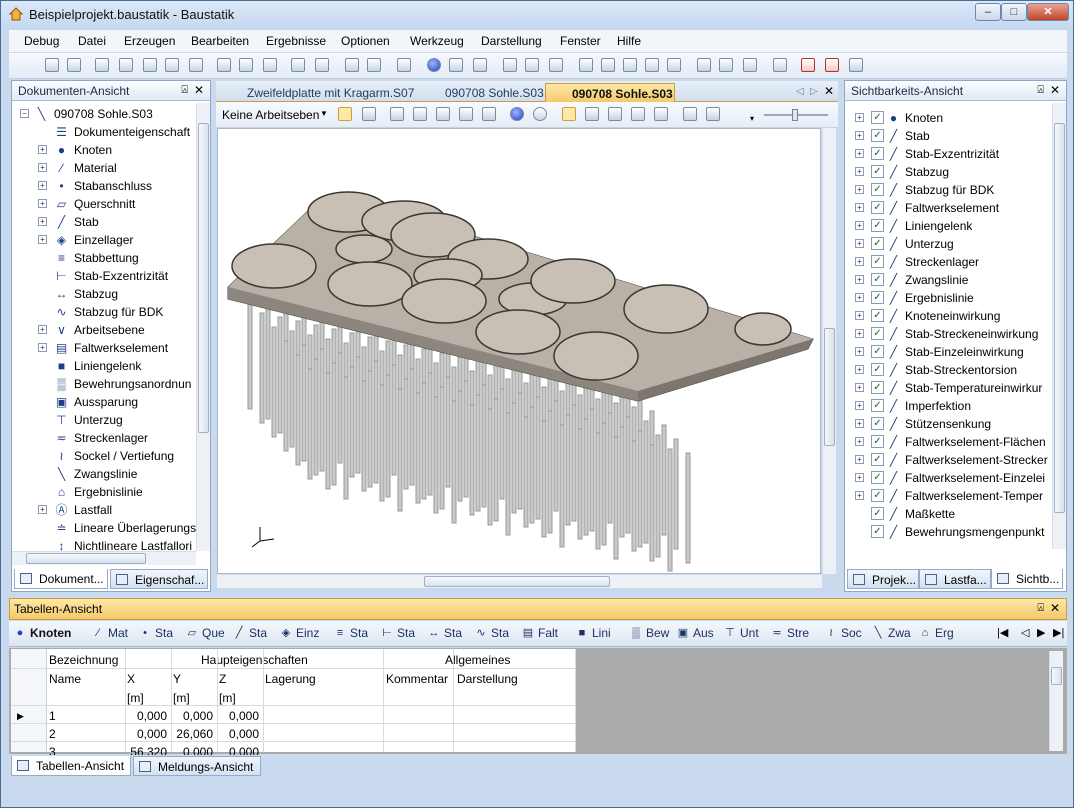  What do you see at coordinates (104, 204) in the screenshot?
I see `tree-item: + ▱ Querschnitt` at bounding box center [104, 204].